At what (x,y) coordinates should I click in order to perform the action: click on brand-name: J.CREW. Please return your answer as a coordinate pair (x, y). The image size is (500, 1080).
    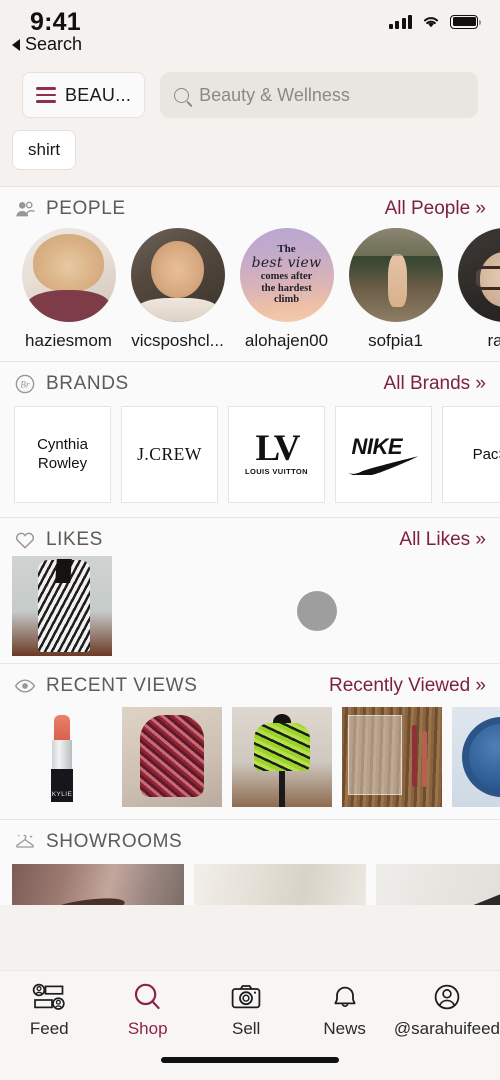
    Looking at the image, I should click on (169, 454).